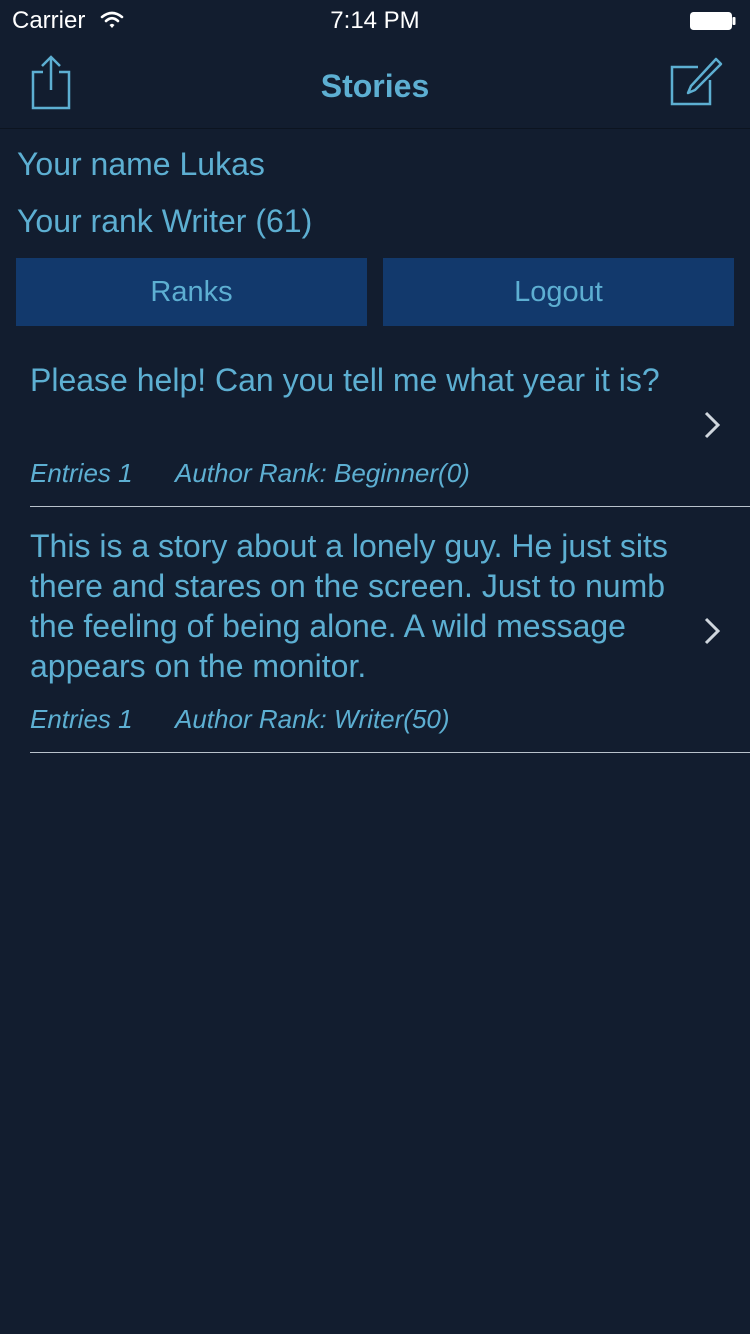 The width and height of the screenshot is (750, 1334). Describe the element at coordinates (191, 292) in the screenshot. I see `ranks-button: Ranks` at that location.